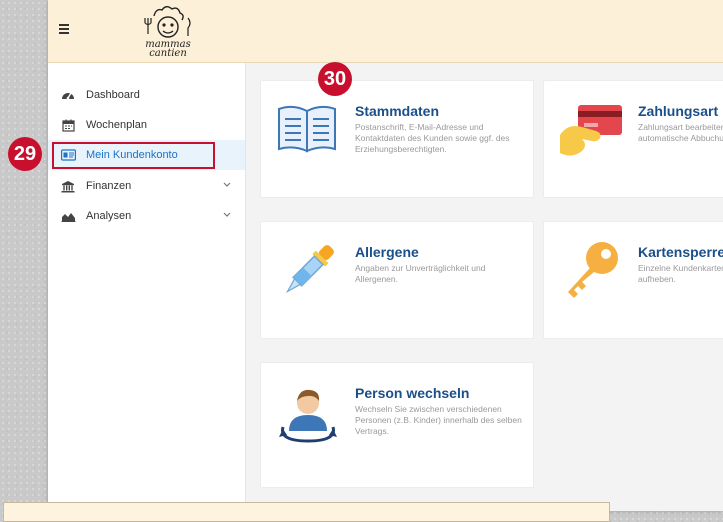 This screenshot has height=522, width=723. Describe the element at coordinates (68, 216) in the screenshot. I see `area-chart-icon` at that location.